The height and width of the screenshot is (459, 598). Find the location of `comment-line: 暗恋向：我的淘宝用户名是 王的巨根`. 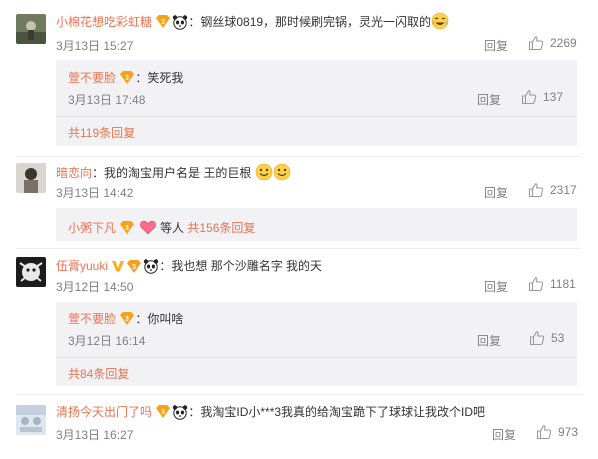

comment-line: 暗恋向：我的淘宝用户名是 王的巨根 is located at coordinates (173, 172).